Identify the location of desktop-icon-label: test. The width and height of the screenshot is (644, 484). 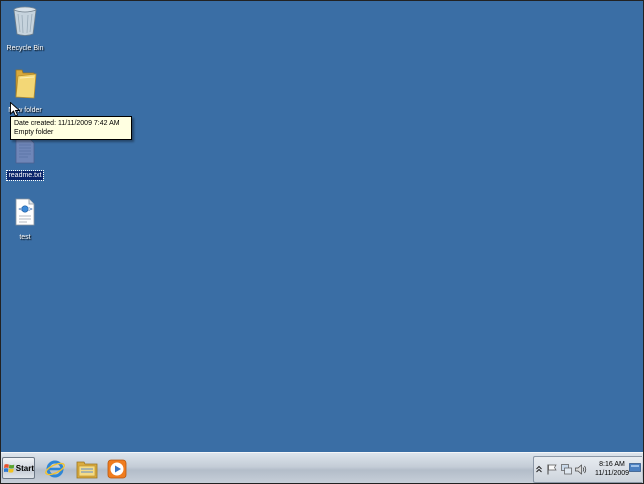
(25, 237).